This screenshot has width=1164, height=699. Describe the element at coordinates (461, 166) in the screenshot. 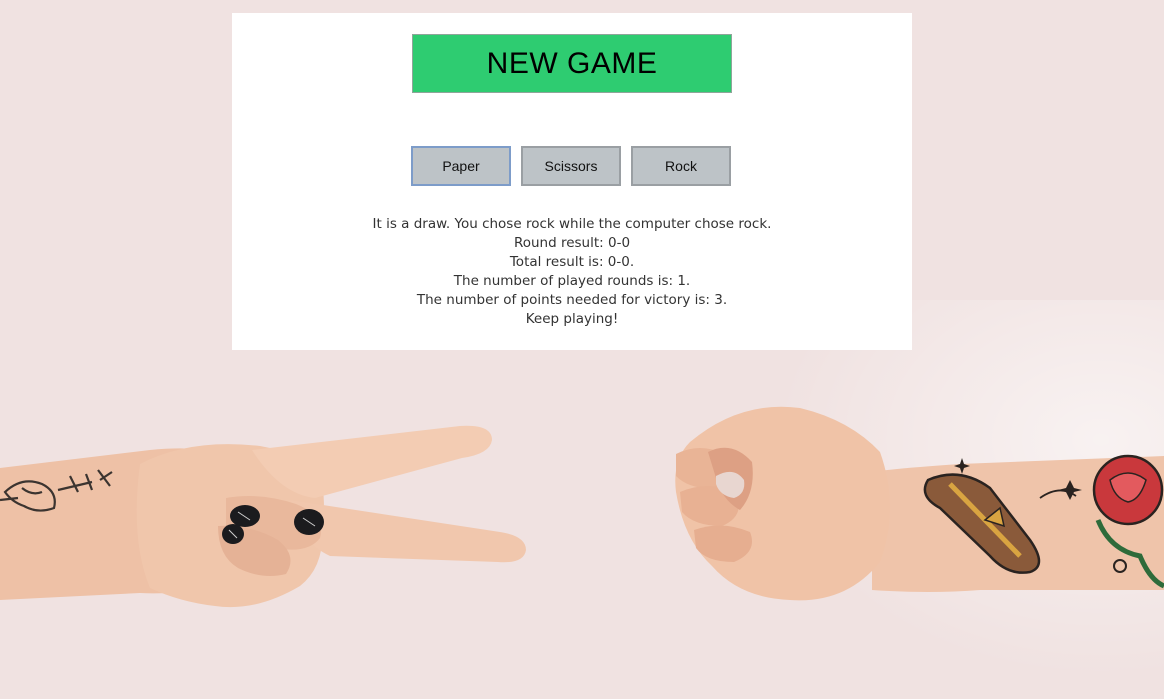

I see `paper-button: Paper` at that location.